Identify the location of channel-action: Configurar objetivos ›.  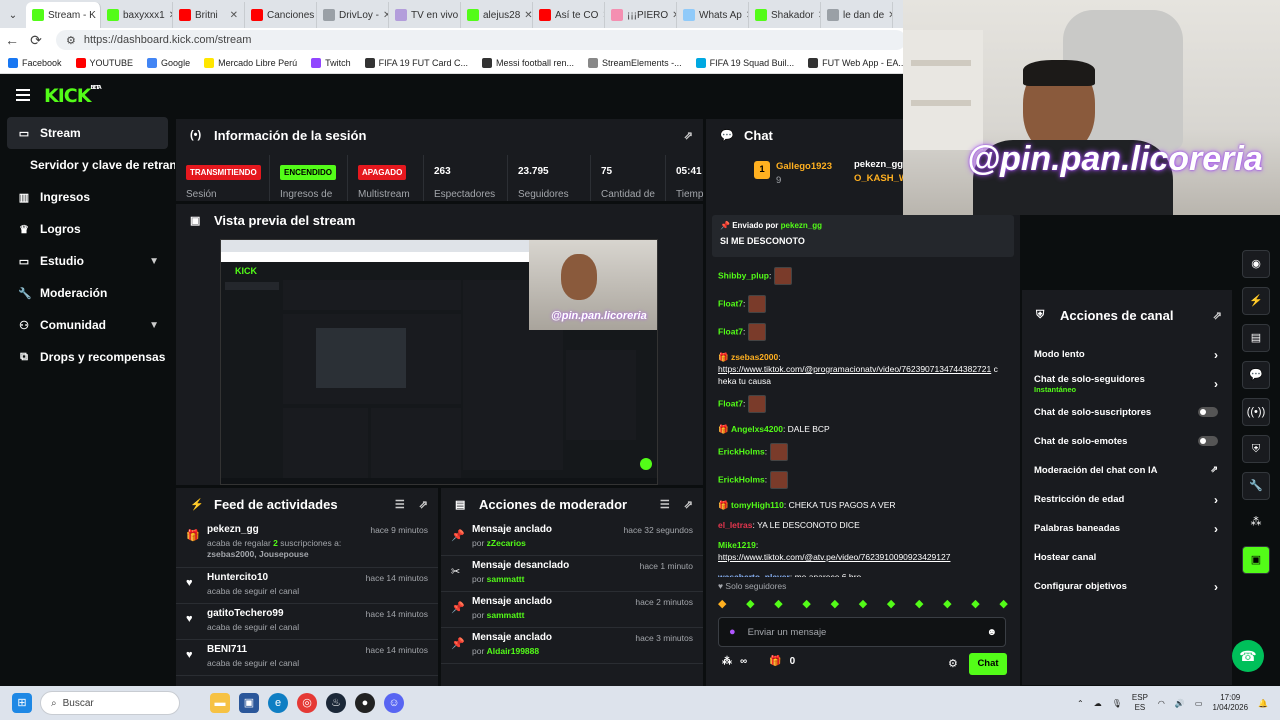
(1127, 586).